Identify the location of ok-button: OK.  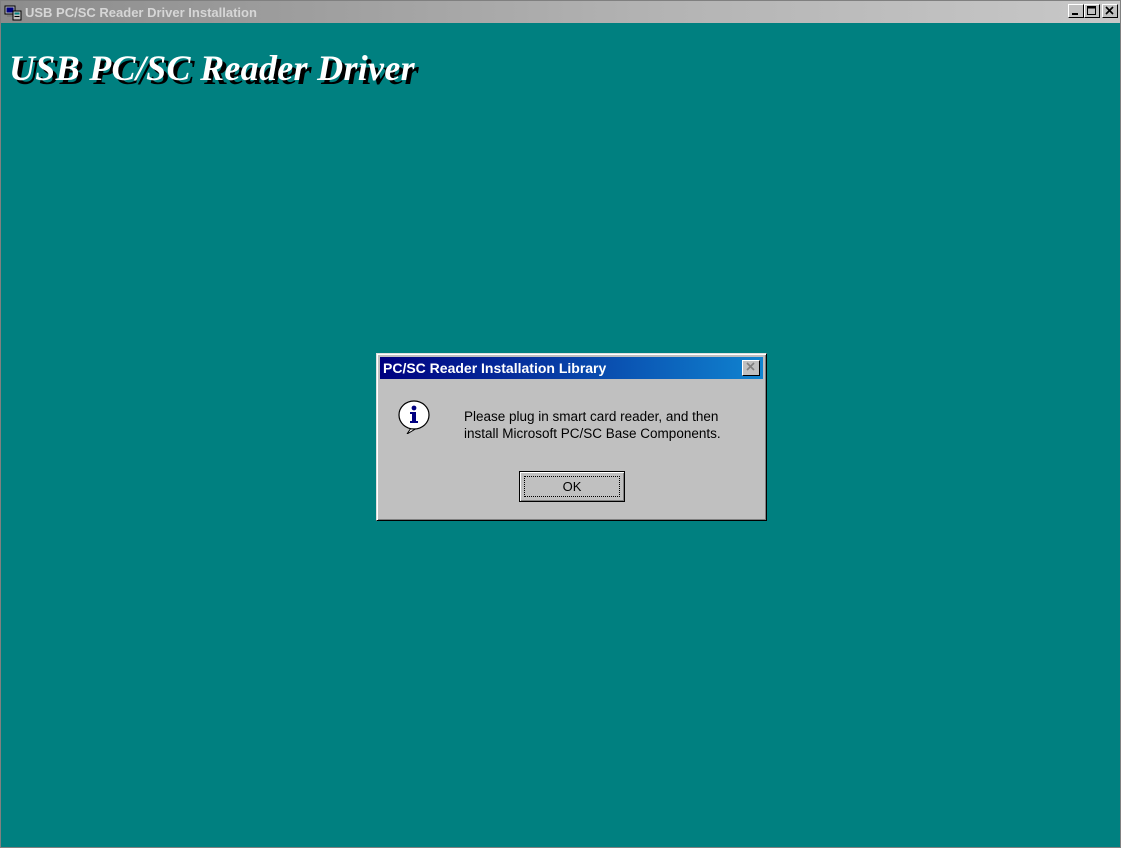
(572, 486).